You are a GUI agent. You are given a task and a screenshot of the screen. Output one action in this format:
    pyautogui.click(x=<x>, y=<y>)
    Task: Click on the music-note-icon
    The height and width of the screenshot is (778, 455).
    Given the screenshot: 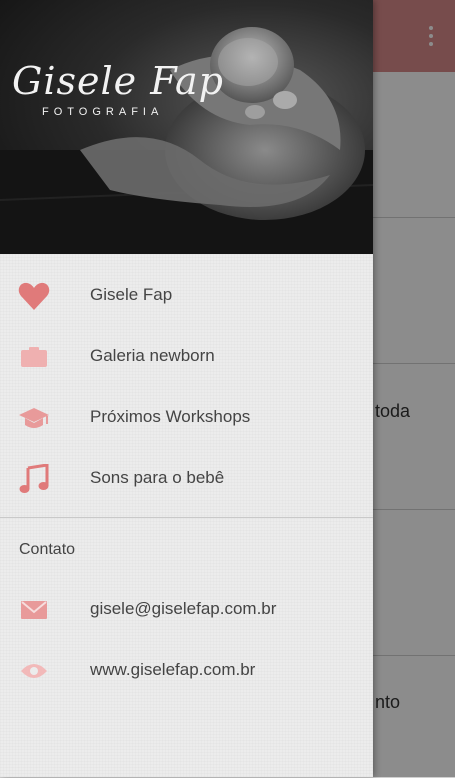 What is the action you would take?
    pyautogui.click(x=34, y=479)
    